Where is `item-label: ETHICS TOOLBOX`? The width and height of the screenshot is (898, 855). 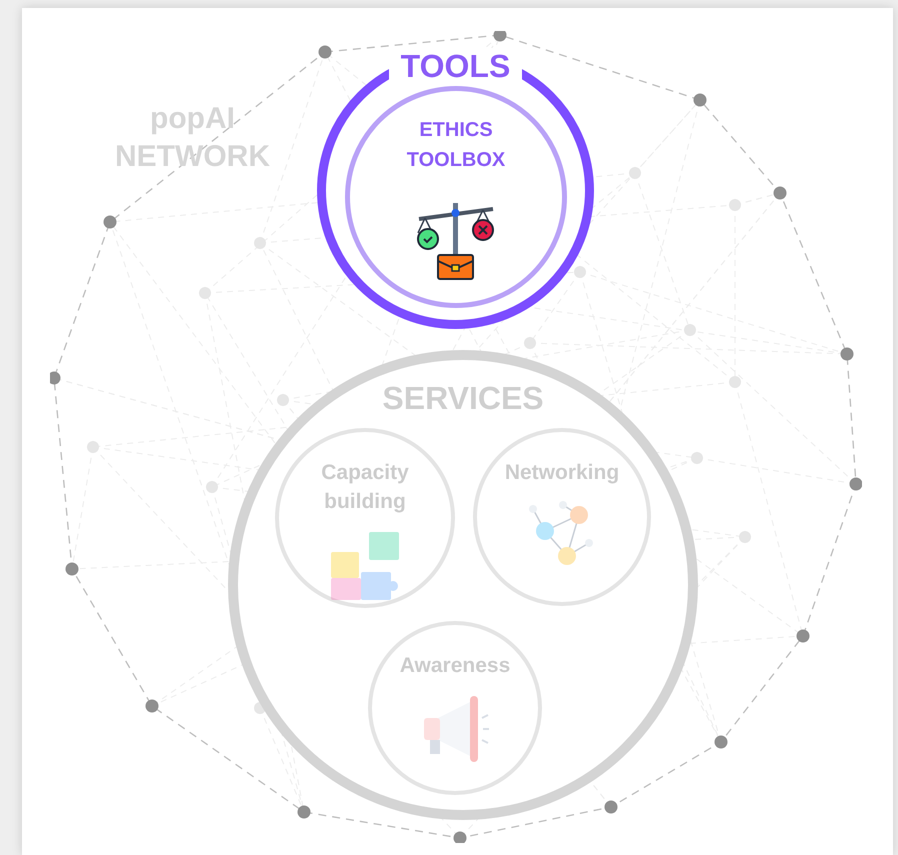
item-label: ETHICS TOOLBOX is located at coordinates (456, 145).